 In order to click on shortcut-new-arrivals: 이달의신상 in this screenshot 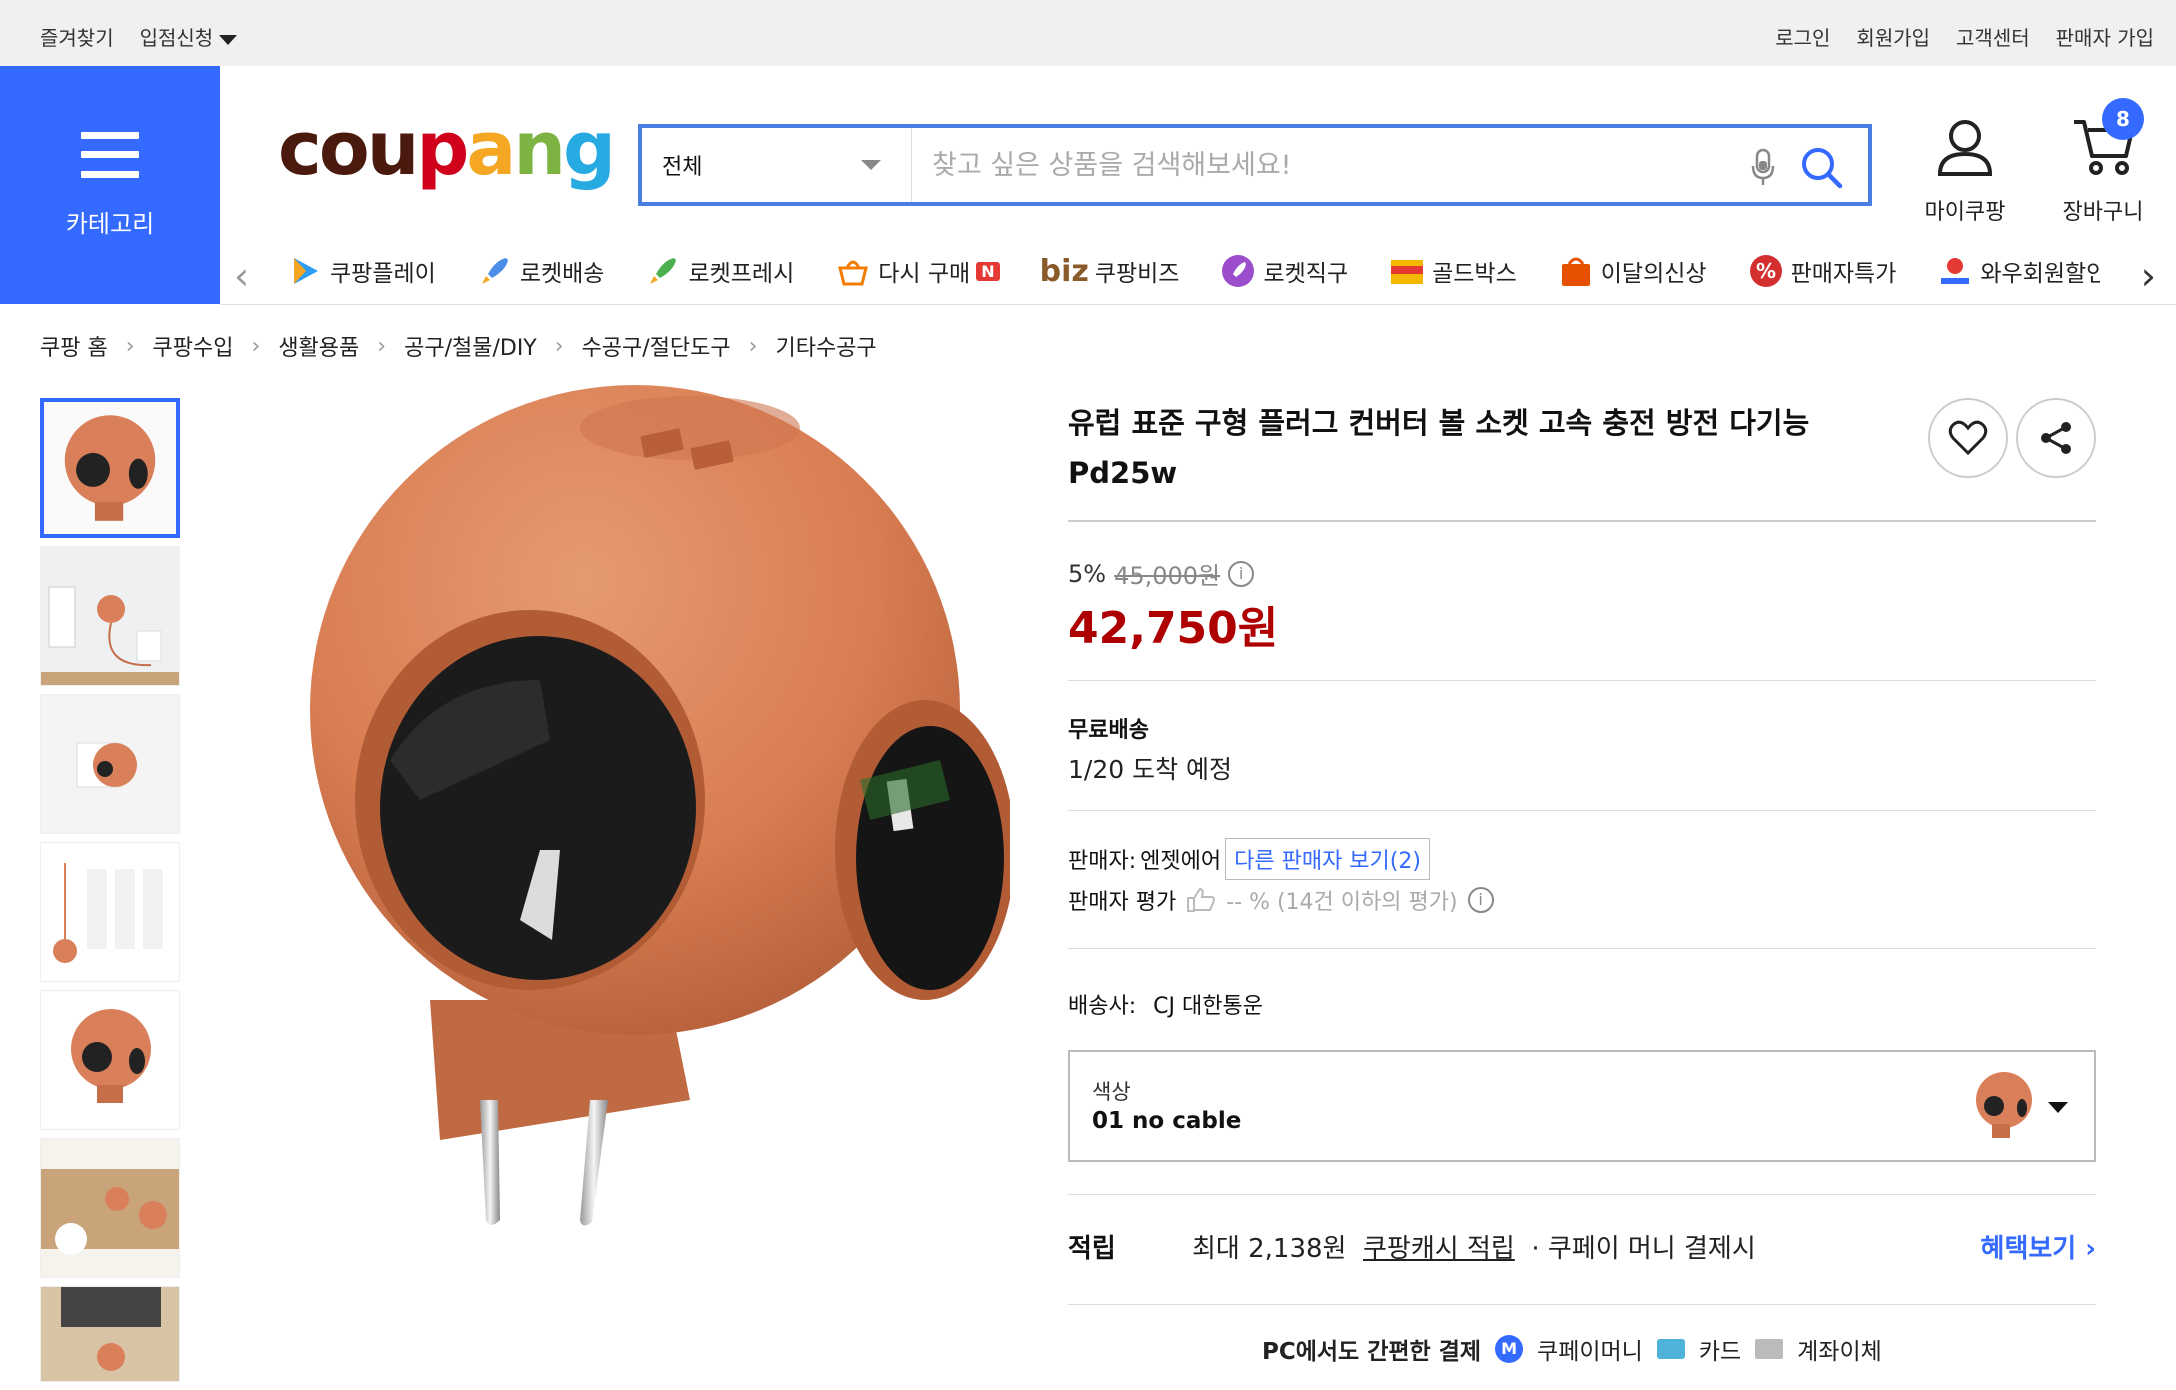, I will do `click(1632, 271)`.